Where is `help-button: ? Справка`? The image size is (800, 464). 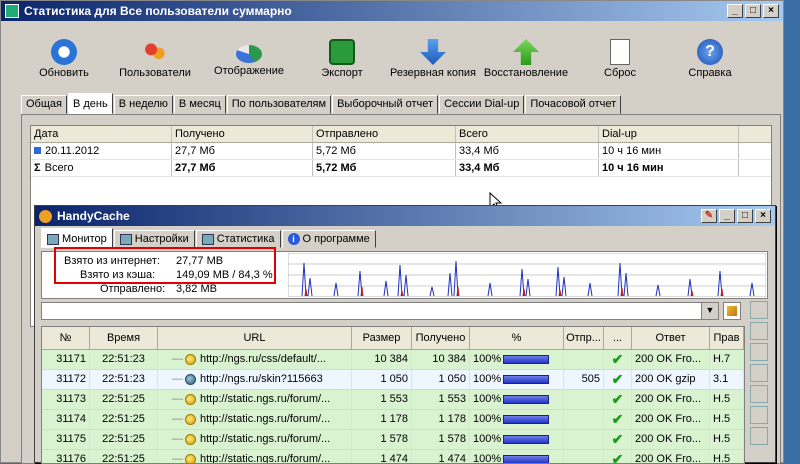
help-button: ? Справка is located at coordinates (710, 51).